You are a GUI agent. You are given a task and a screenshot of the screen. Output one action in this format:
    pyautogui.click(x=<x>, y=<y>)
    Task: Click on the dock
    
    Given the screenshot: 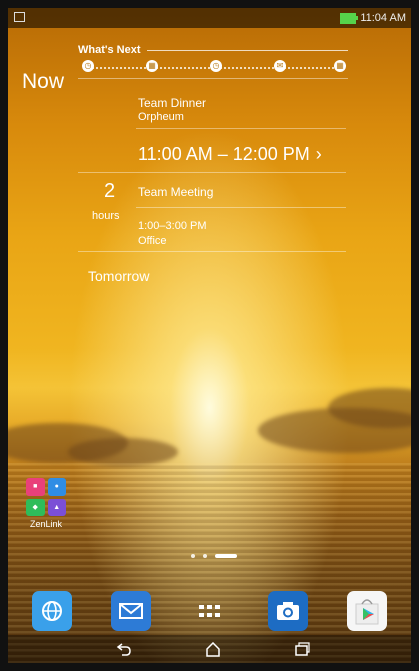 What is the action you would take?
    pyautogui.click(x=209, y=611)
    